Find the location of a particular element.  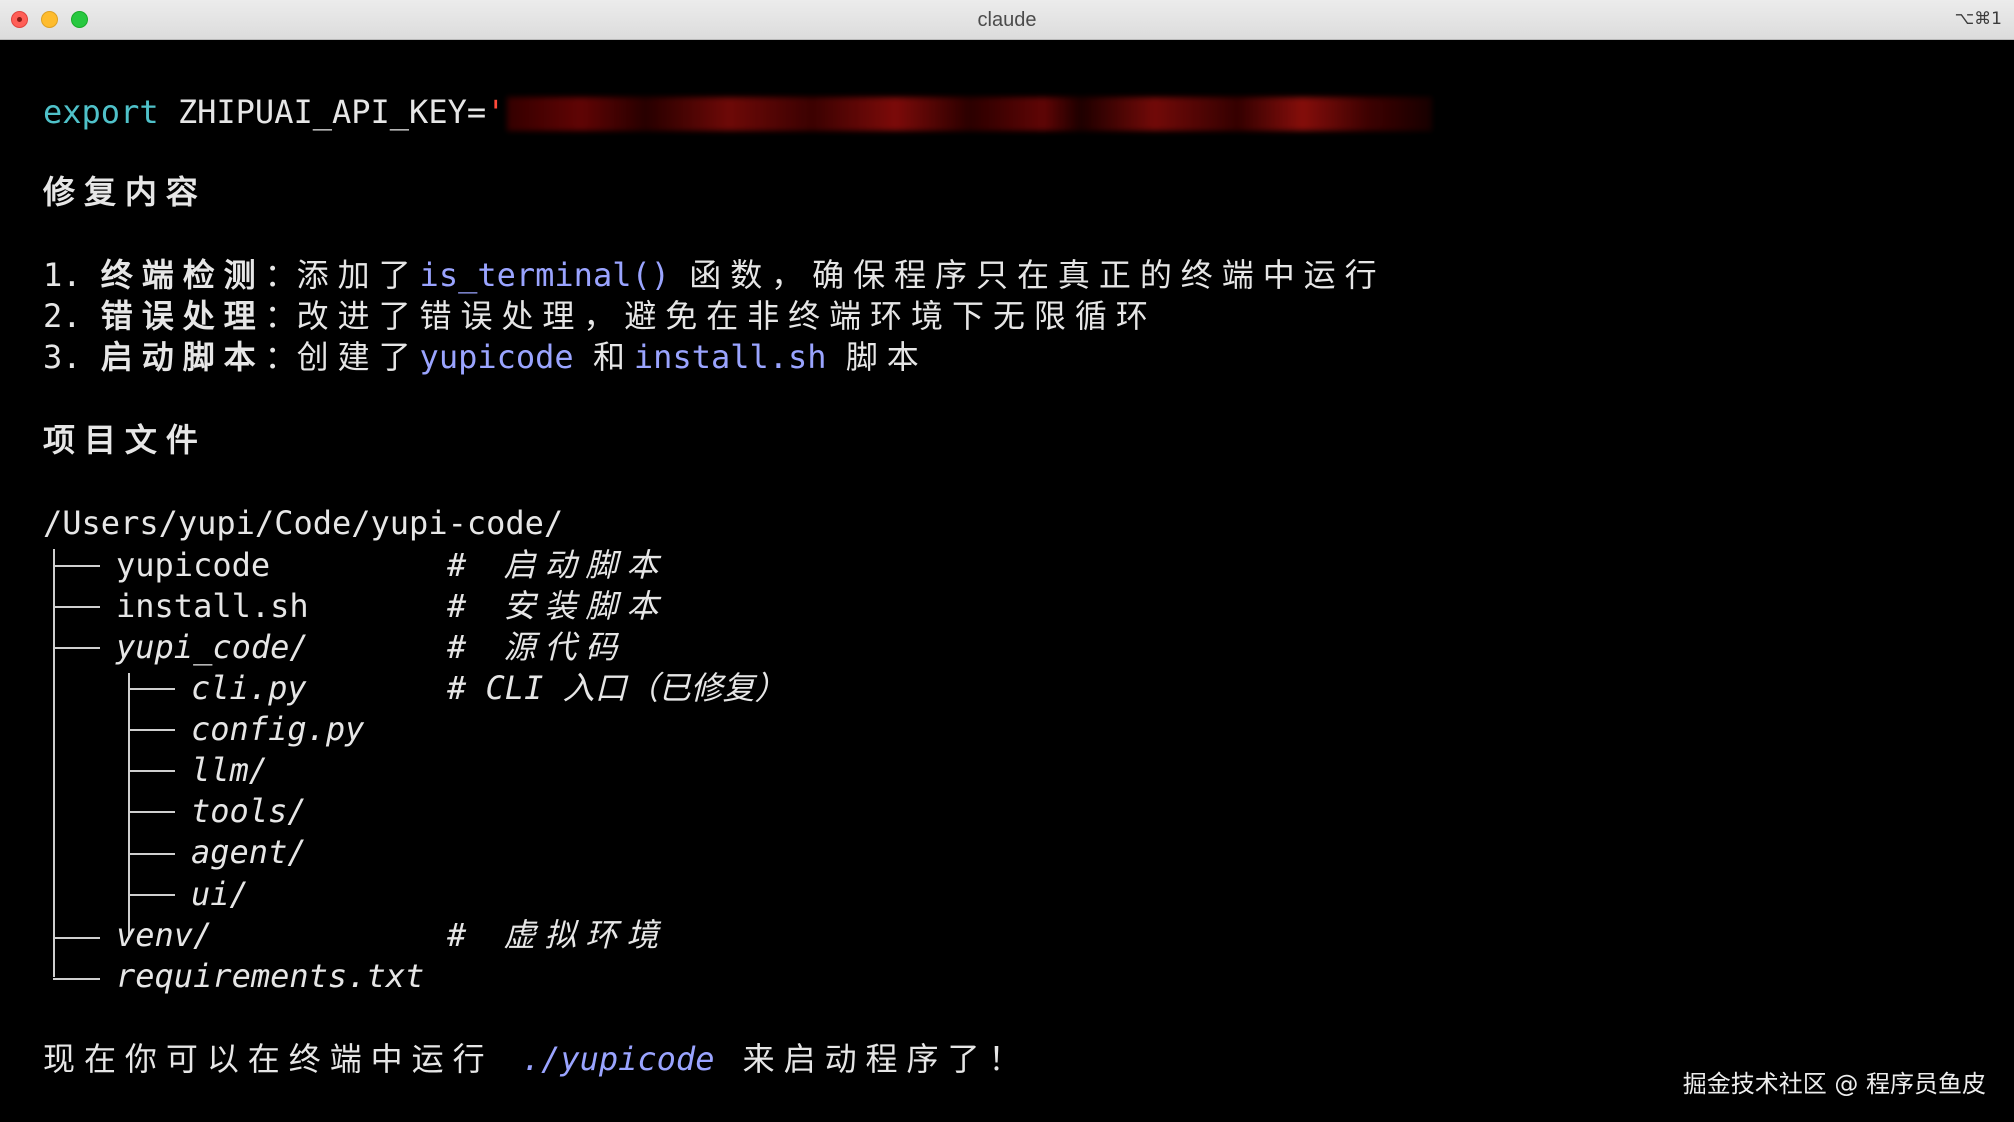

fix-item-text: 改进了错误处理，避免在非终端环境下无限循环 is located at coordinates (726, 316).